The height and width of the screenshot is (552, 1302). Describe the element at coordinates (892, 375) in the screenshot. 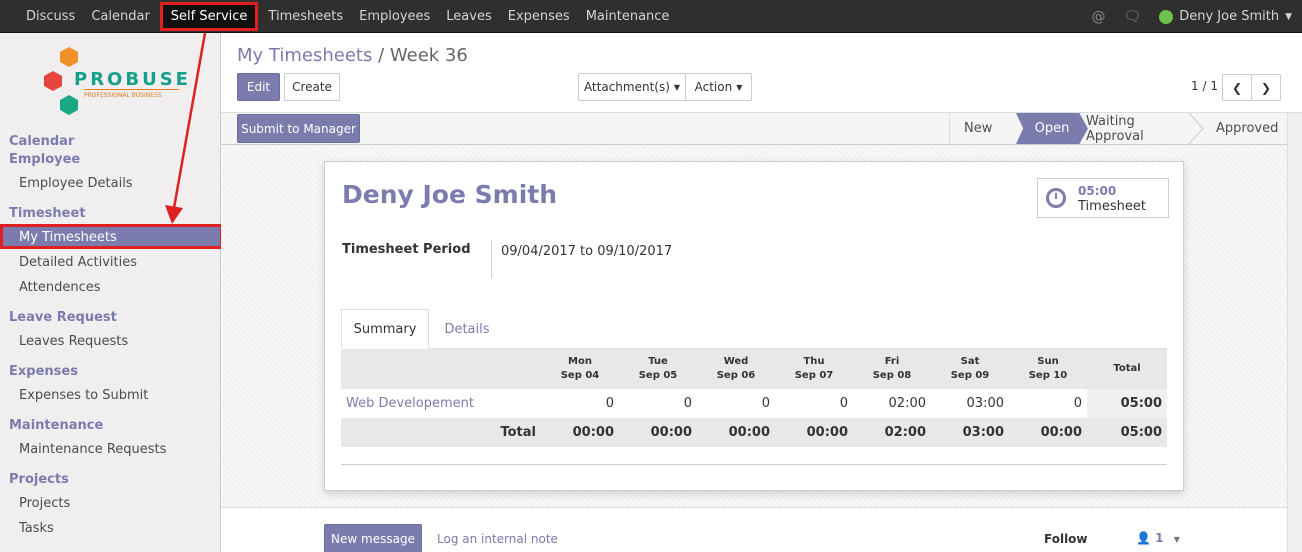

I see `day-date: Sep 08` at that location.